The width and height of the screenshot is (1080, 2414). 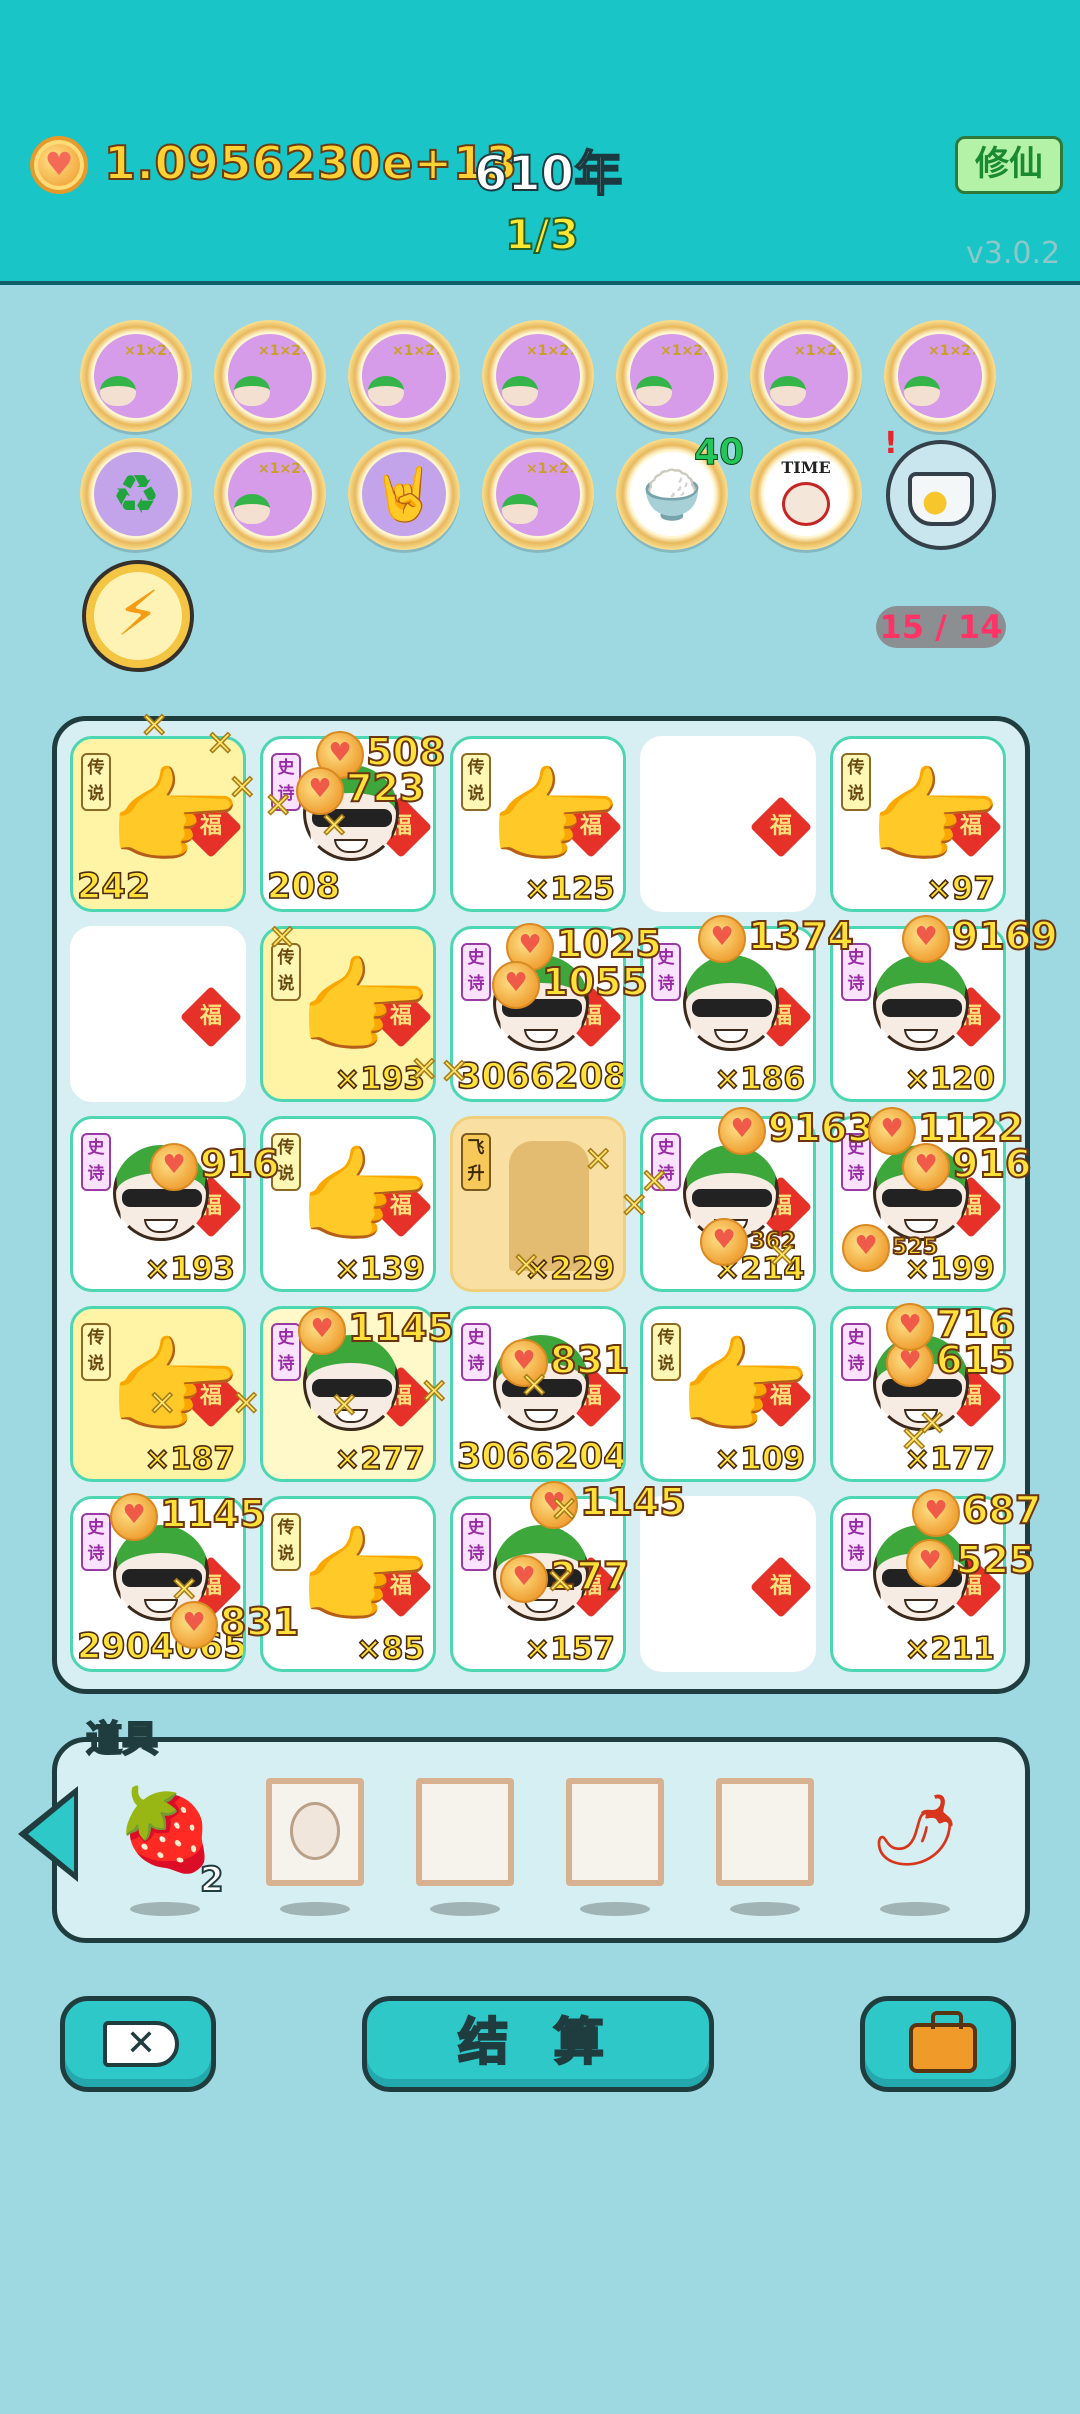 I want to click on reward-popup: 1055, so click(x=570, y=984).